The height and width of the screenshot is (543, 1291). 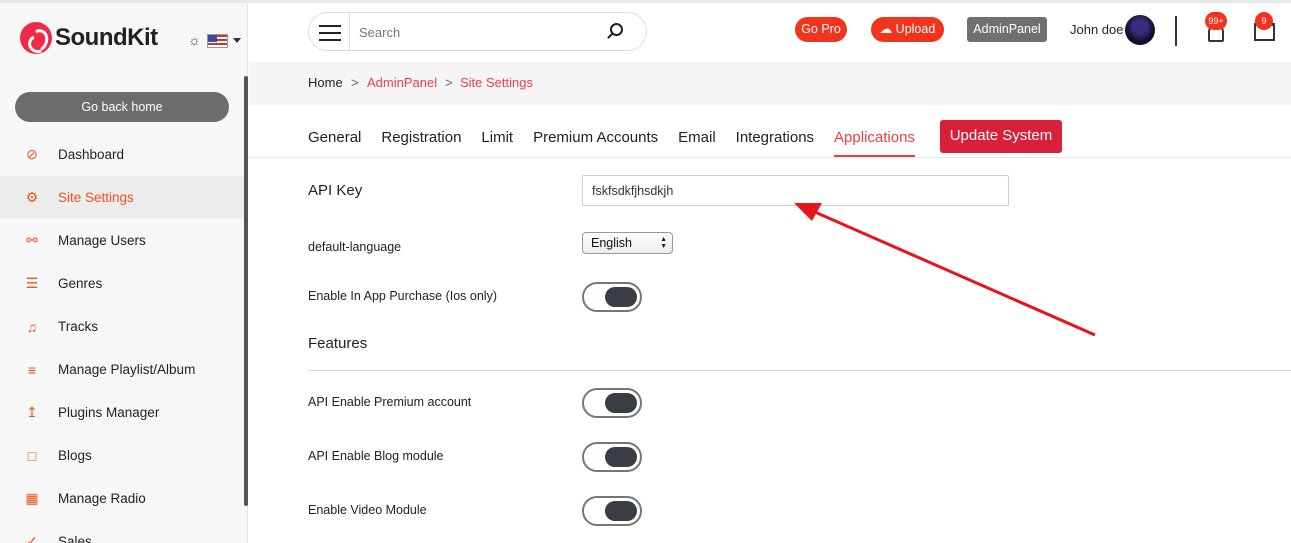 I want to click on sidebar-item-label: Plugins Manager, so click(x=109, y=412).